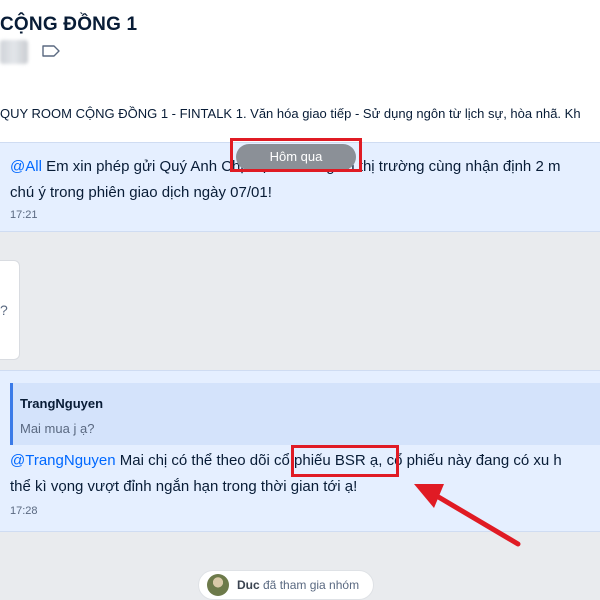 This screenshot has height=600, width=600. I want to click on avatar, so click(218, 585).